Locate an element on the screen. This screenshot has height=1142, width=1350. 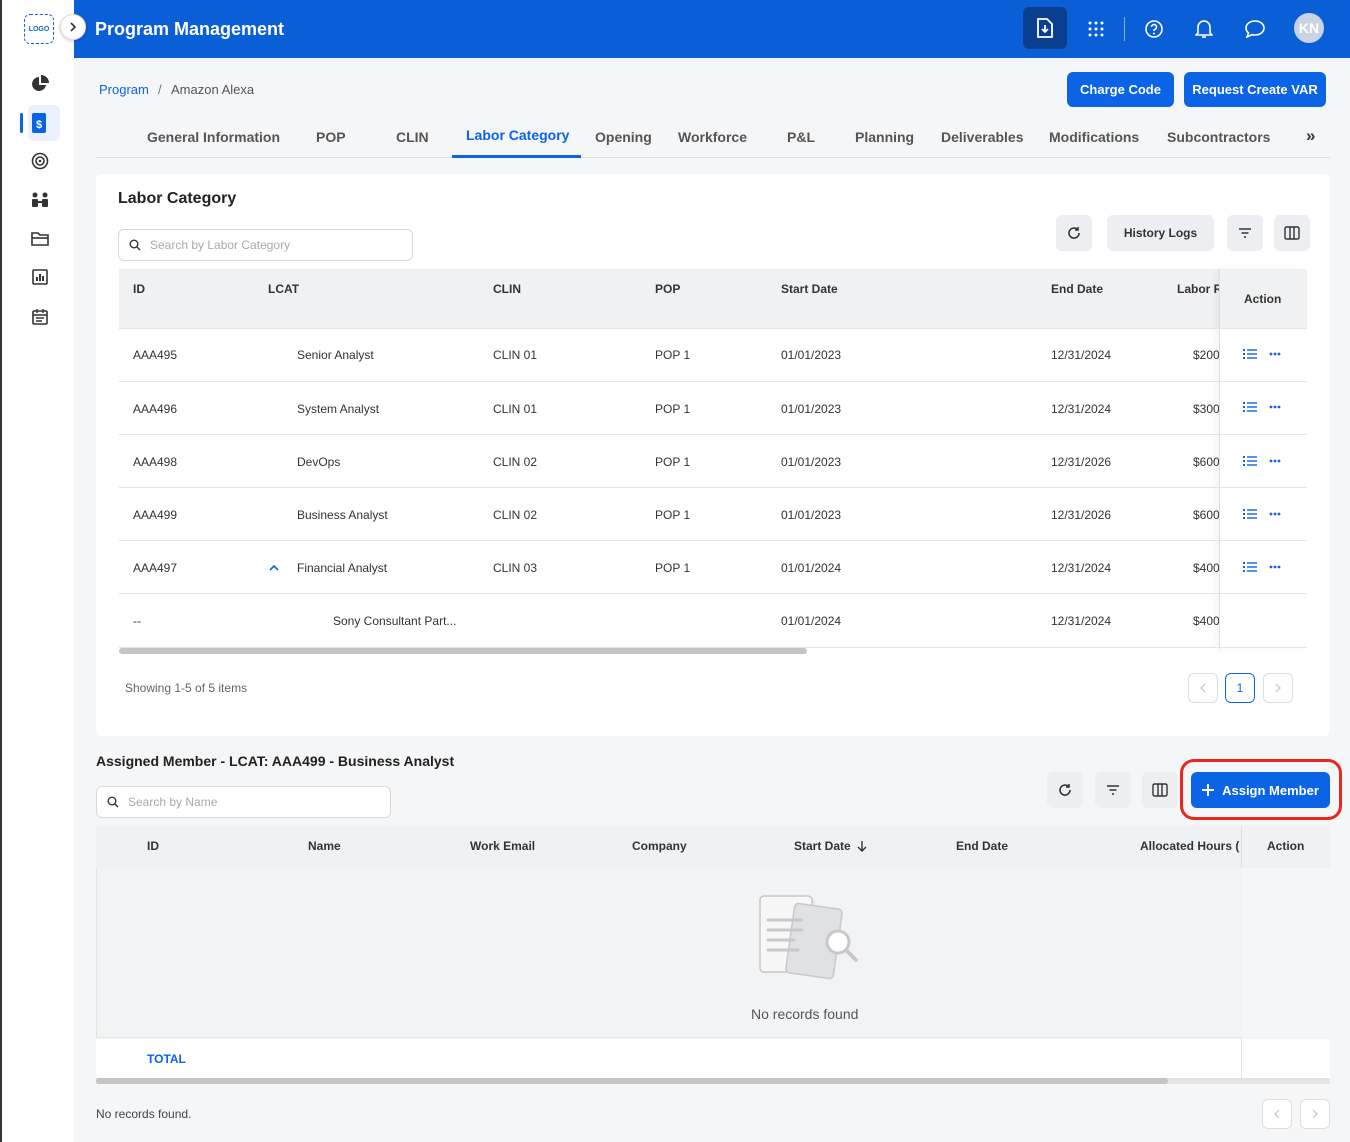
search-icon is located at coordinates (135, 245).